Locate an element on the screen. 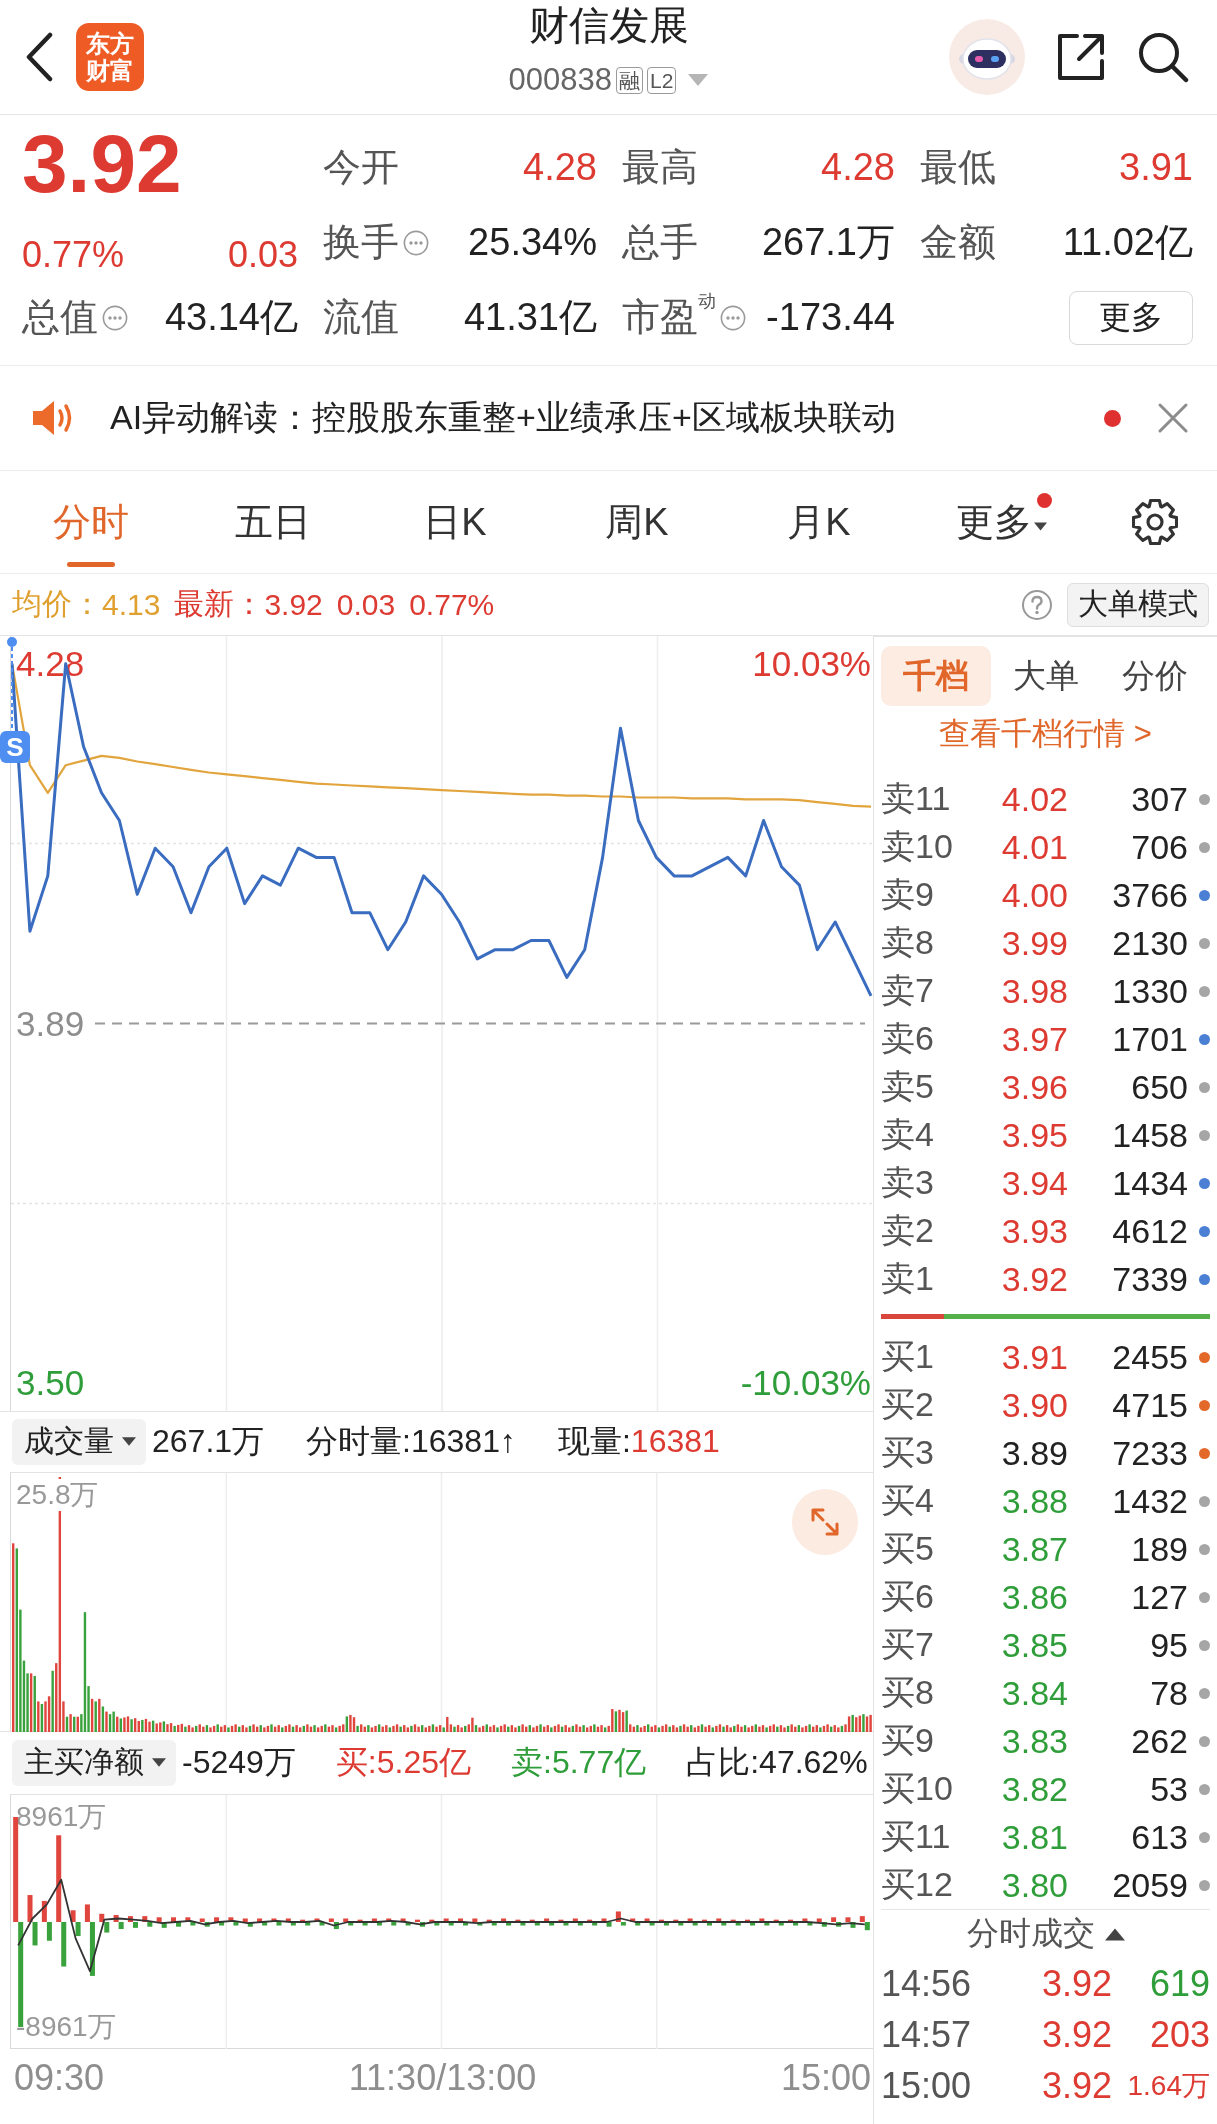  order-volume: 1434 is located at coordinates (1149, 1183).